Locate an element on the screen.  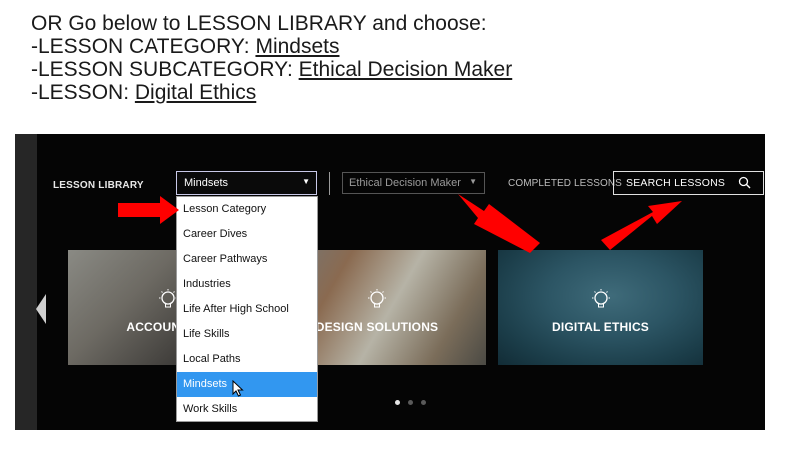
annotation-arrows is located at coordinates (400, 223).